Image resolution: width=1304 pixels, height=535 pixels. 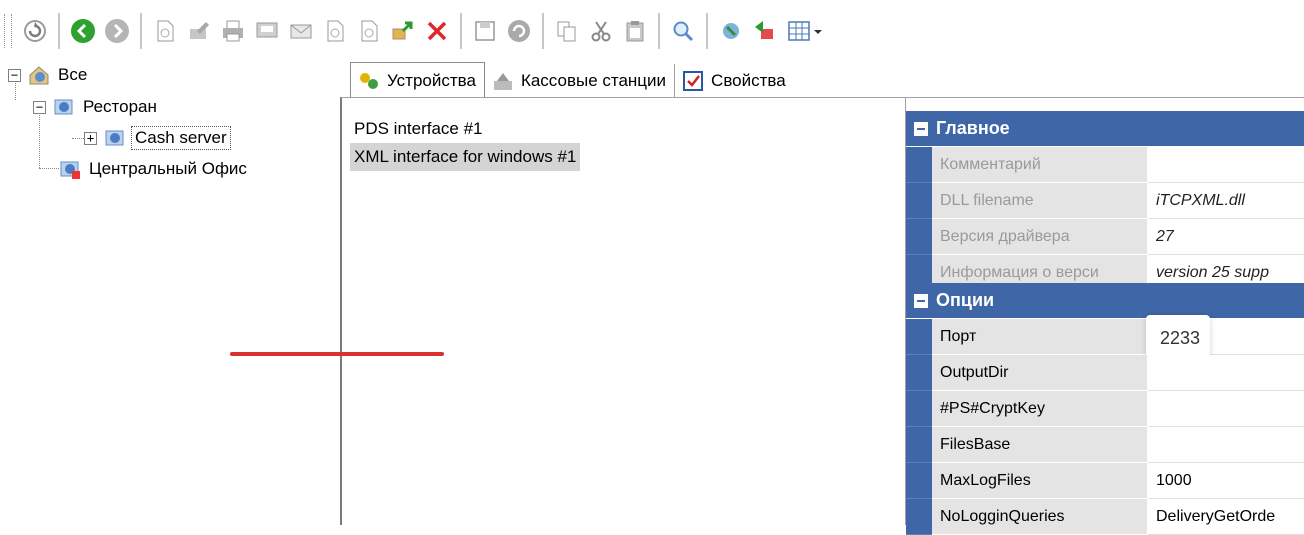 I want to click on tab-bar: Устройства Кассовые станции Свойства, so click(x=572, y=80).